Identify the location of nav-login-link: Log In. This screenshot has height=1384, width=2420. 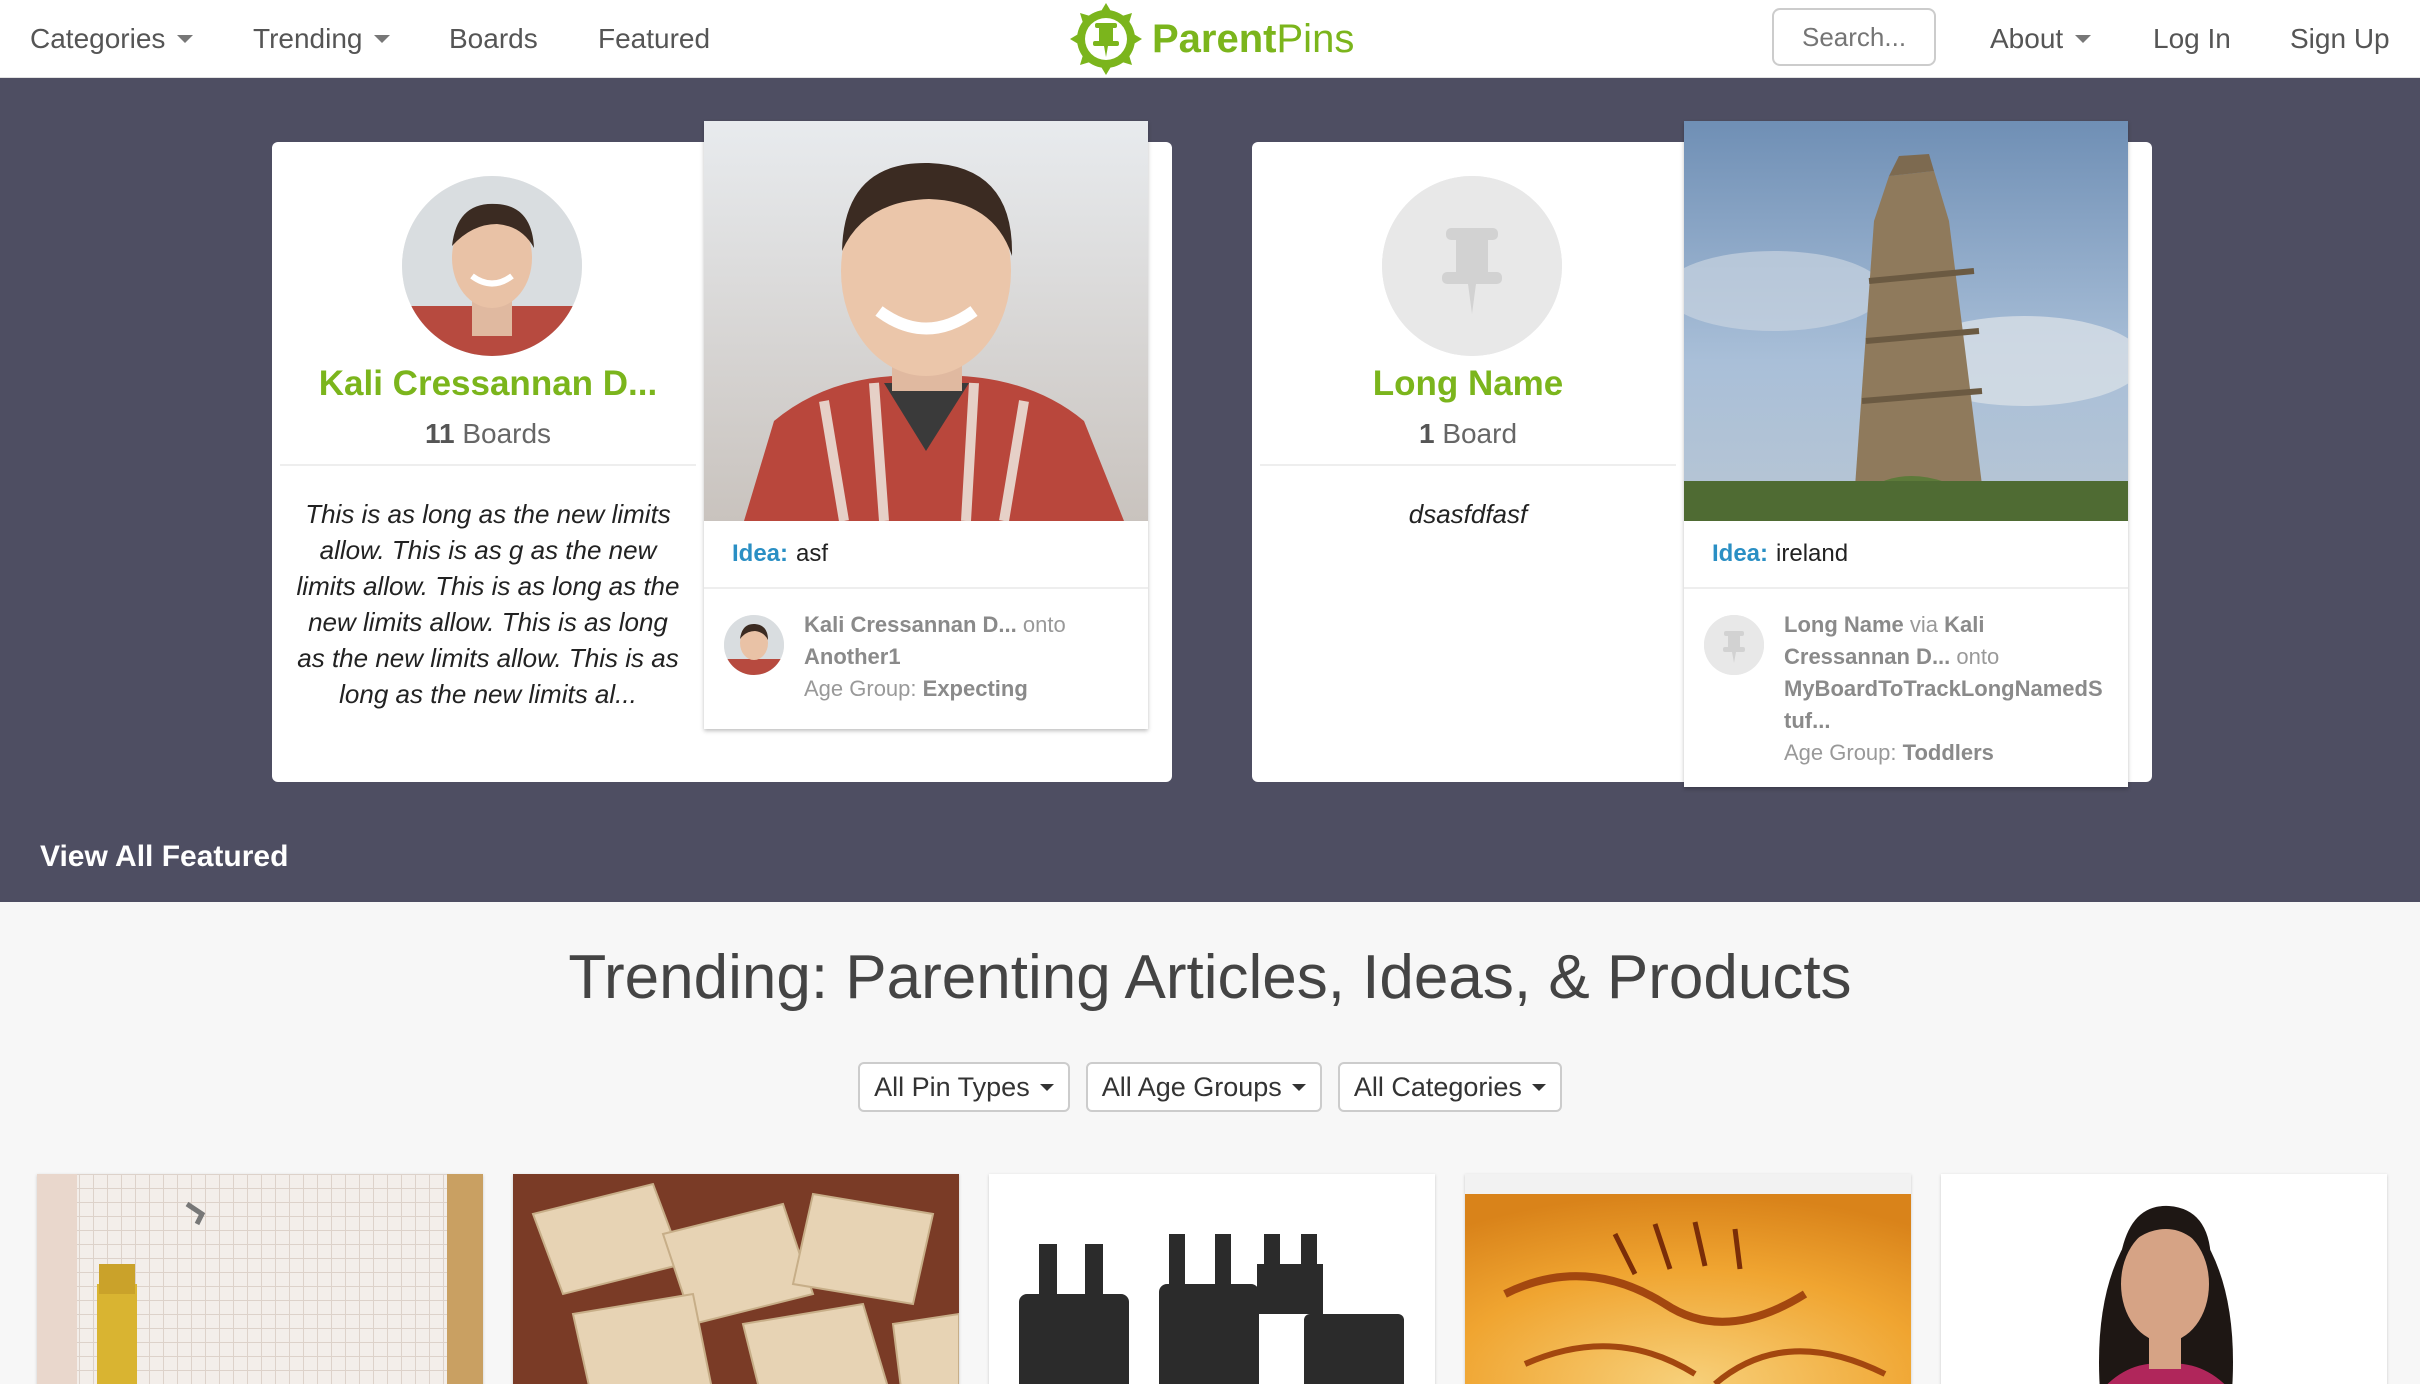
(2192, 39).